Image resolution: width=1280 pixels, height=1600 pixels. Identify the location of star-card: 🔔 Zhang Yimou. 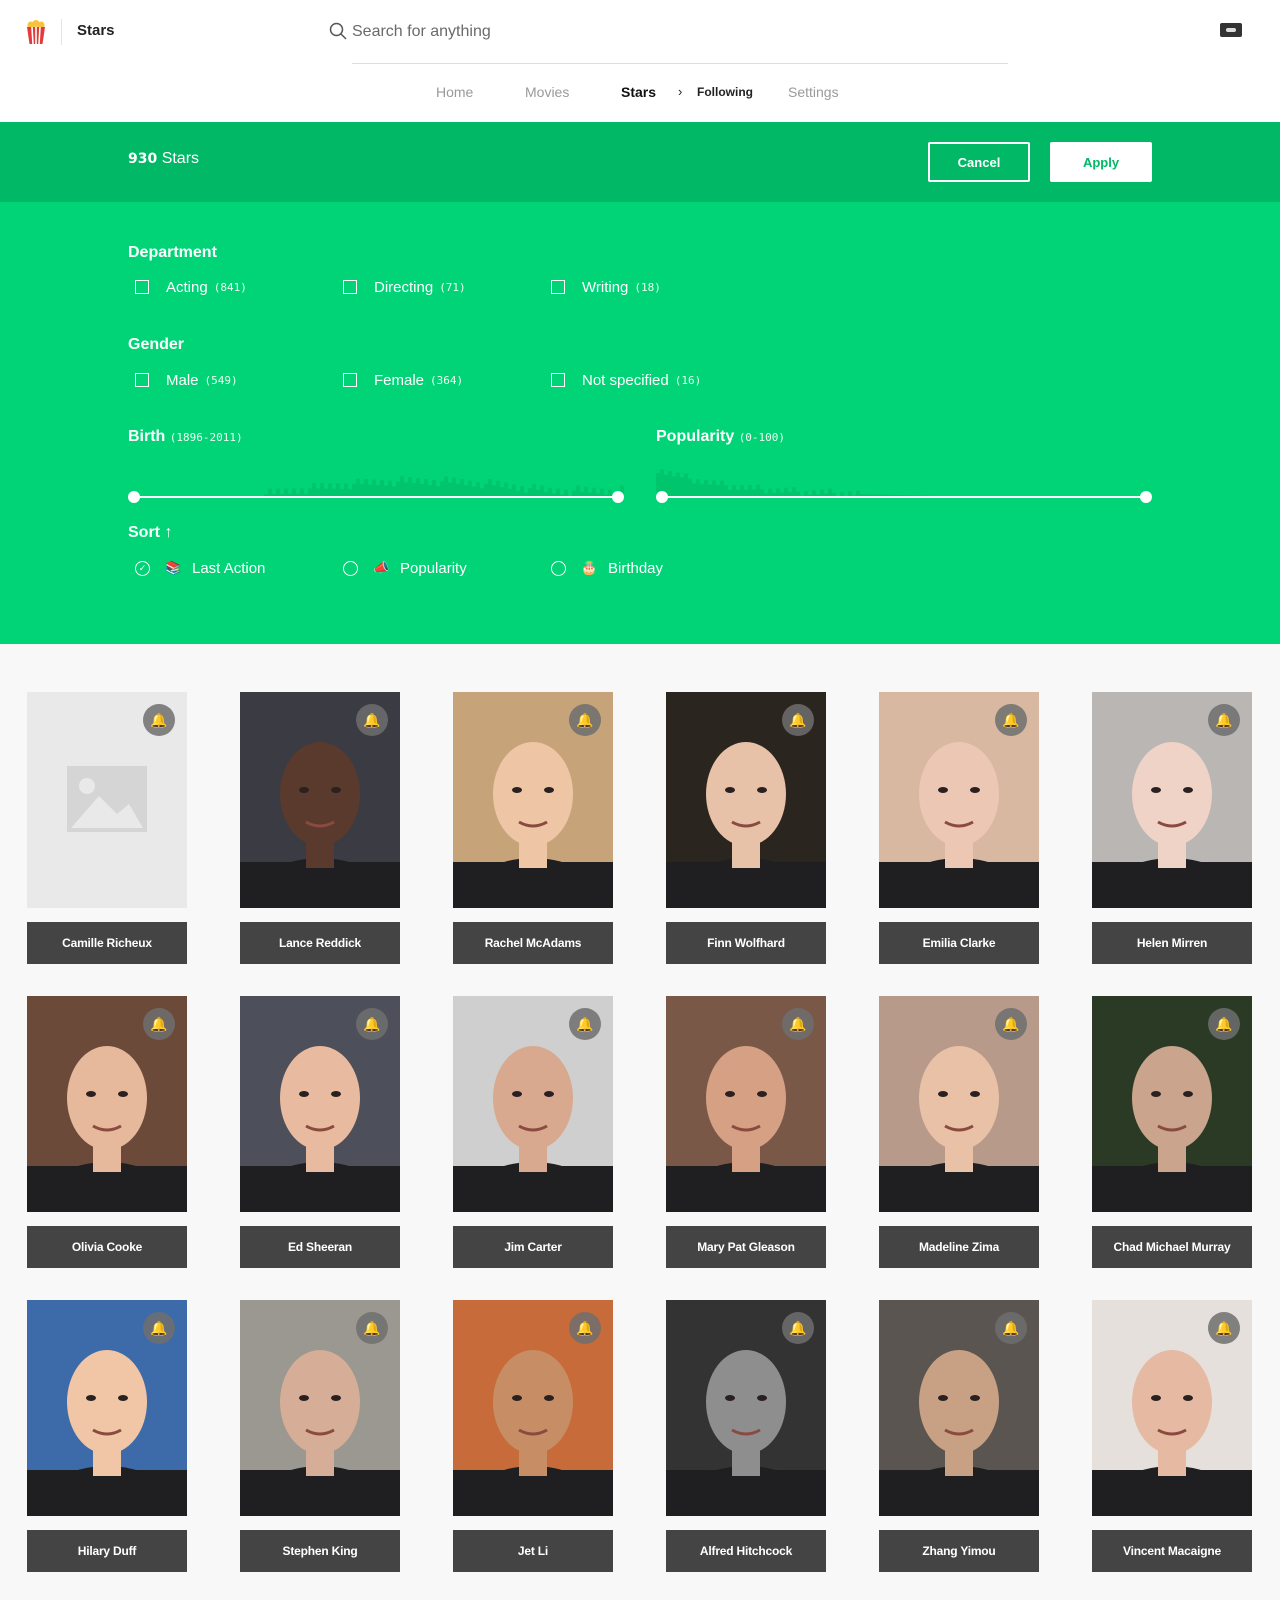
(959, 1436).